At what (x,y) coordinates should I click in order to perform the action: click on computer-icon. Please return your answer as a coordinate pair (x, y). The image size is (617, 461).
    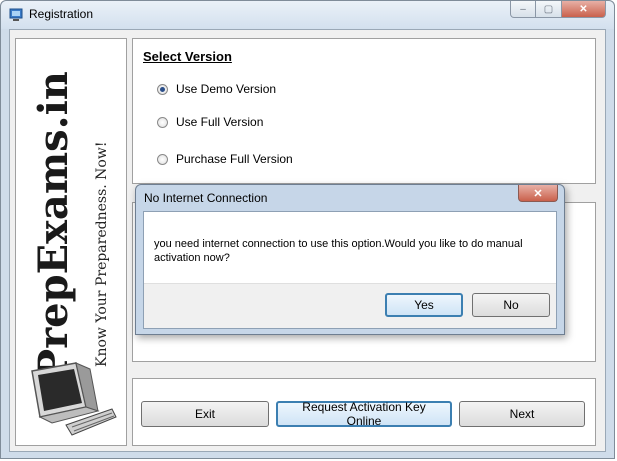
    Looking at the image, I should click on (74, 399).